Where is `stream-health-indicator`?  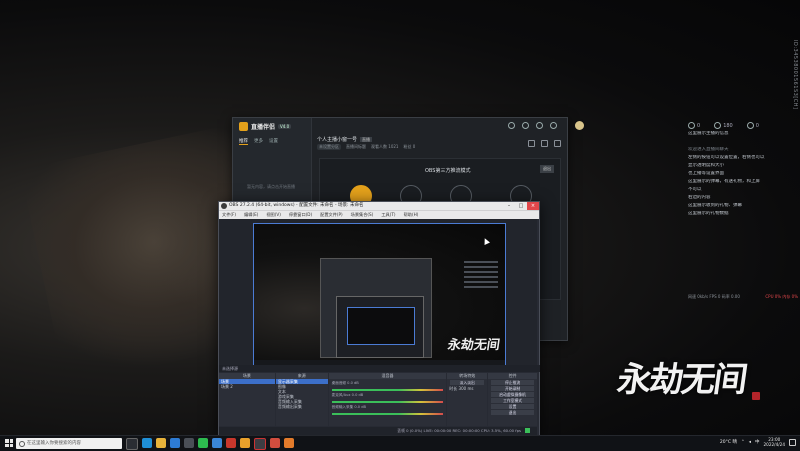 stream-health-indicator is located at coordinates (527, 430).